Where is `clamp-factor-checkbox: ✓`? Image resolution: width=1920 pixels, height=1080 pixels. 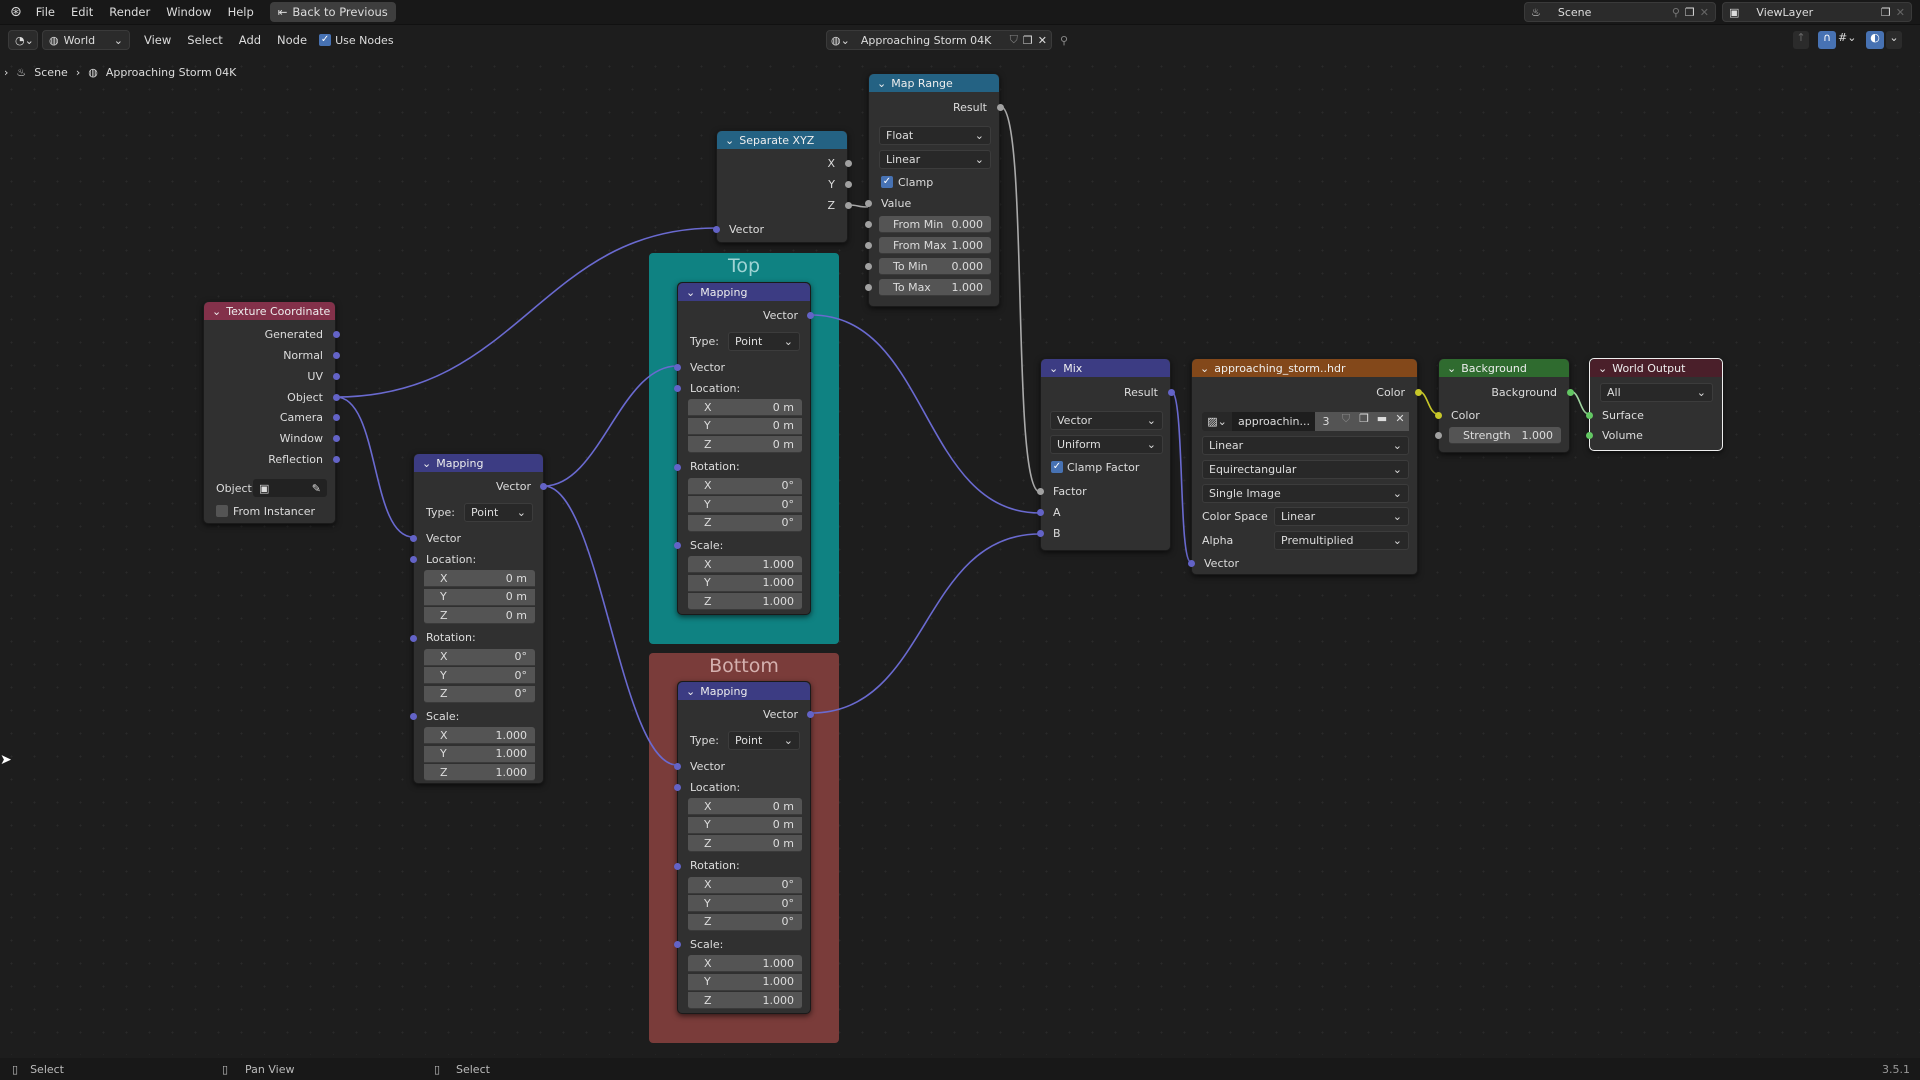
clamp-factor-checkbox: ✓ is located at coordinates (1057, 467).